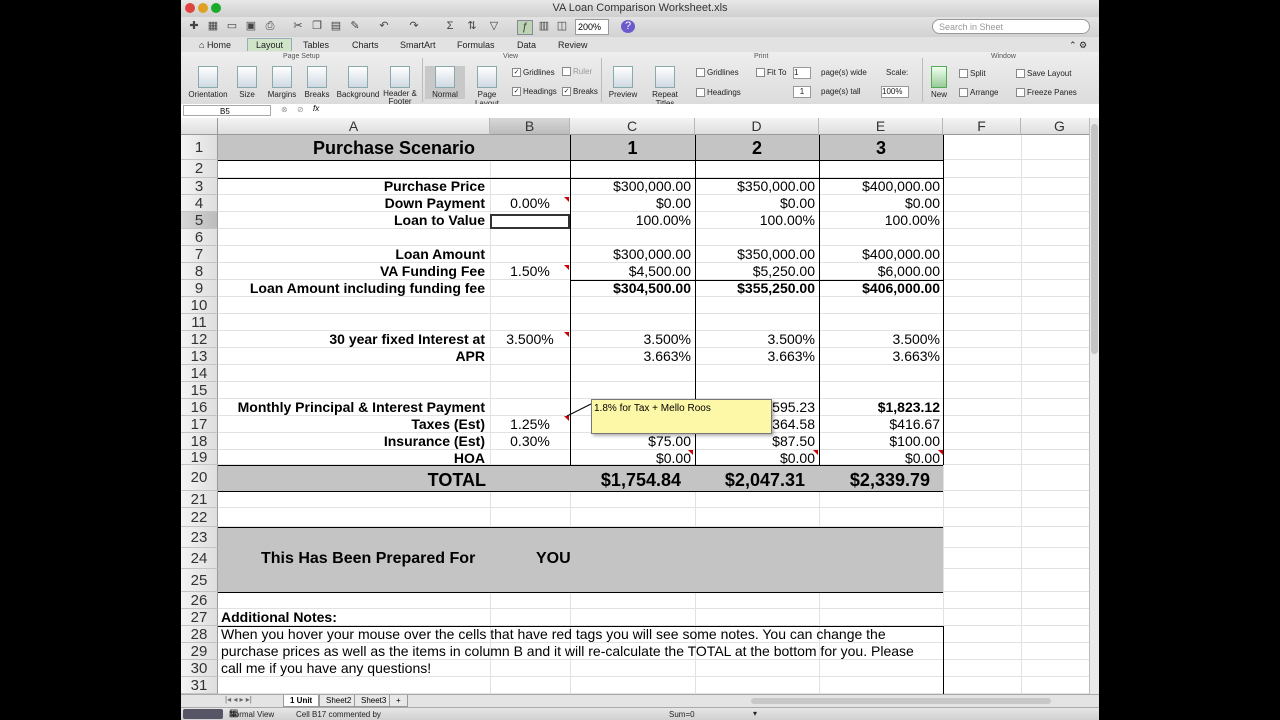 This screenshot has height=720, width=1280. Describe the element at coordinates (879, 288) in the screenshot. I see `cell-e-9: $406,000.00` at that location.